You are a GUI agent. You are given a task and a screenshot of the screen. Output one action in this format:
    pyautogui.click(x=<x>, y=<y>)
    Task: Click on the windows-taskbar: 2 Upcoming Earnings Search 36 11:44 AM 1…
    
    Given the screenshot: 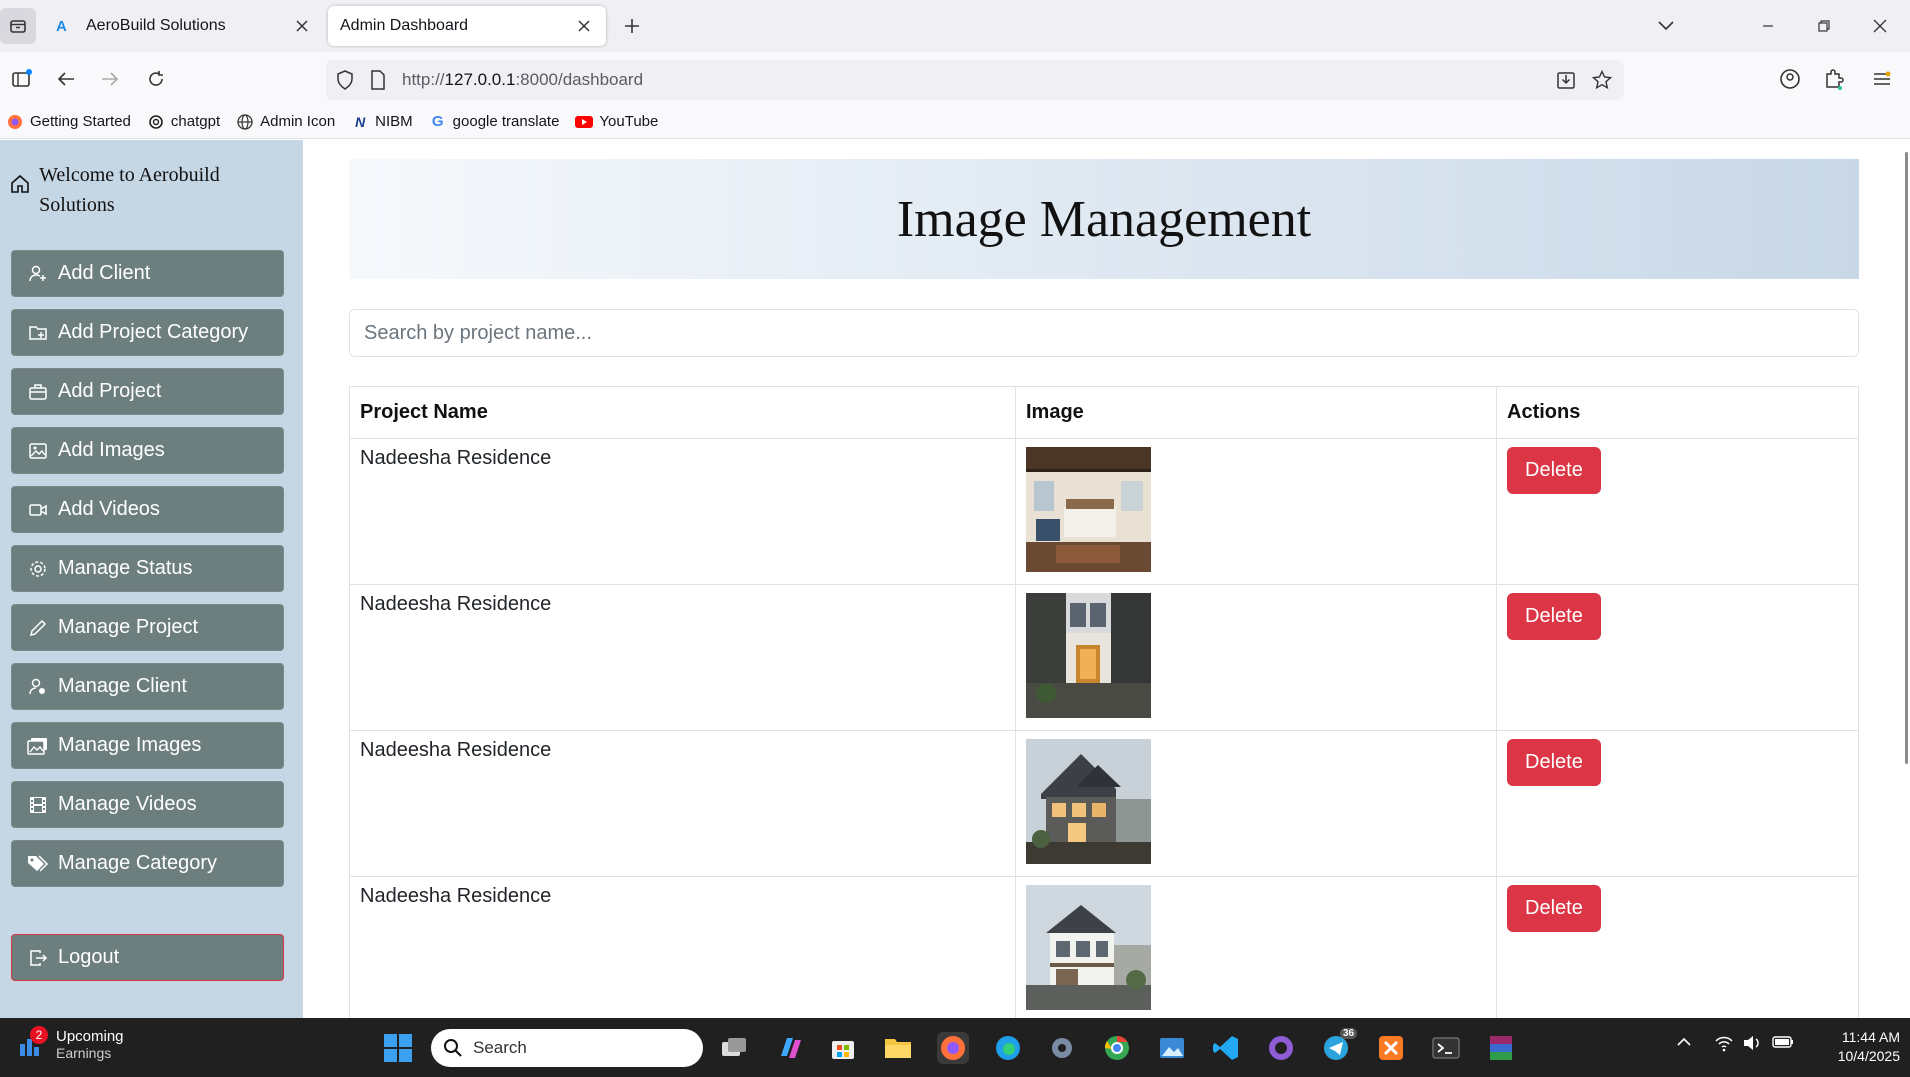 What is the action you would take?
    pyautogui.click(x=955, y=1047)
    